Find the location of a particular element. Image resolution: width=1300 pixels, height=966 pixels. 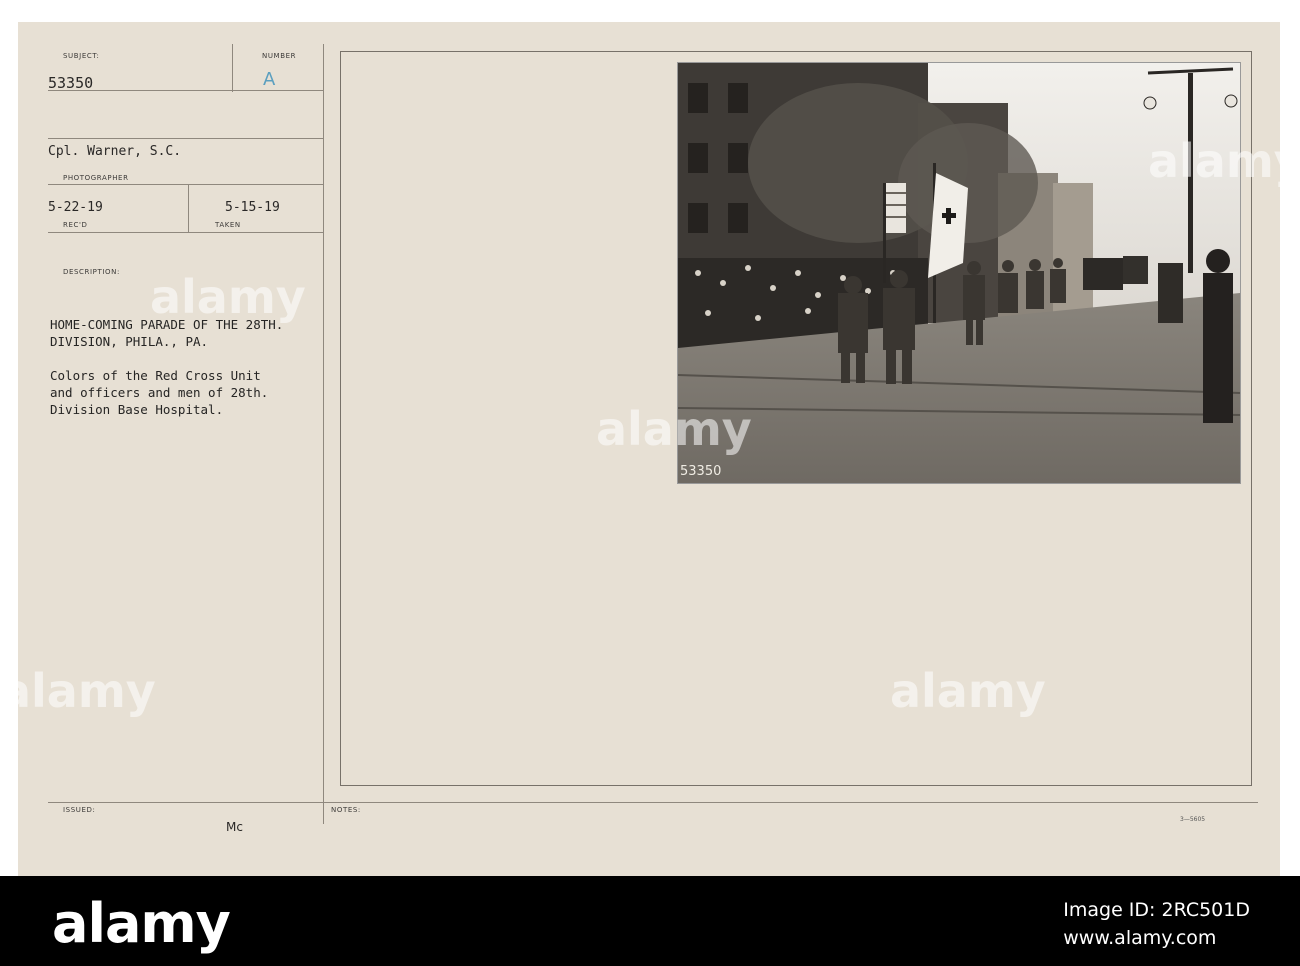

date-divider is located at coordinates (188, 208).